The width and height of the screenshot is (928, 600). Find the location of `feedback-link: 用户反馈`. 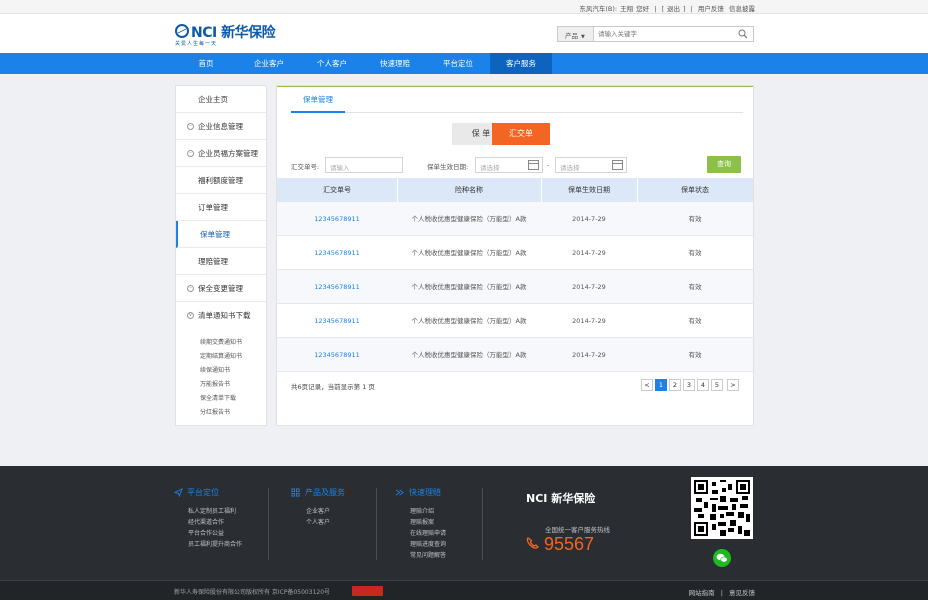

feedback-link: 用户反馈 is located at coordinates (711, 9).